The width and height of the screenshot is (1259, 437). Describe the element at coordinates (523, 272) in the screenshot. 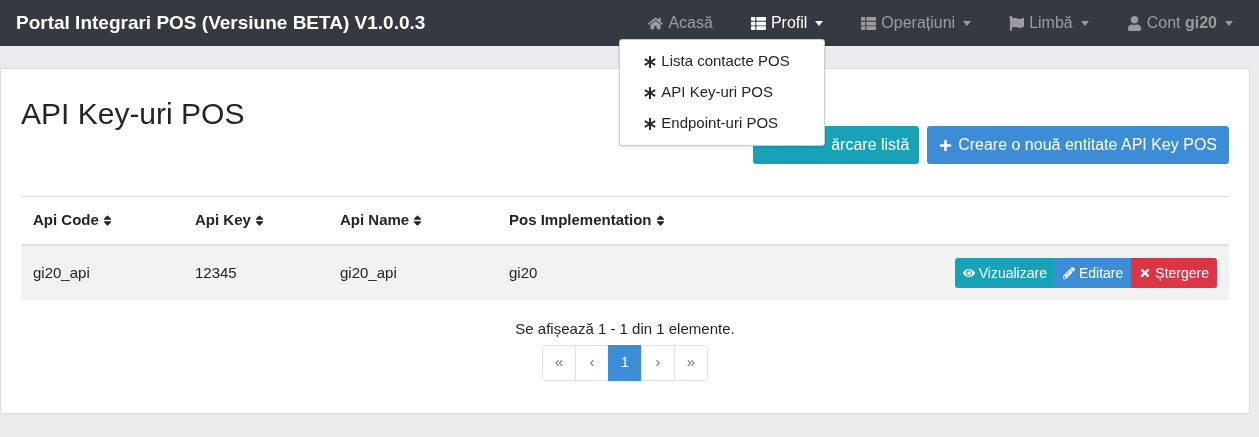

I see `table-cell: gi20` at that location.